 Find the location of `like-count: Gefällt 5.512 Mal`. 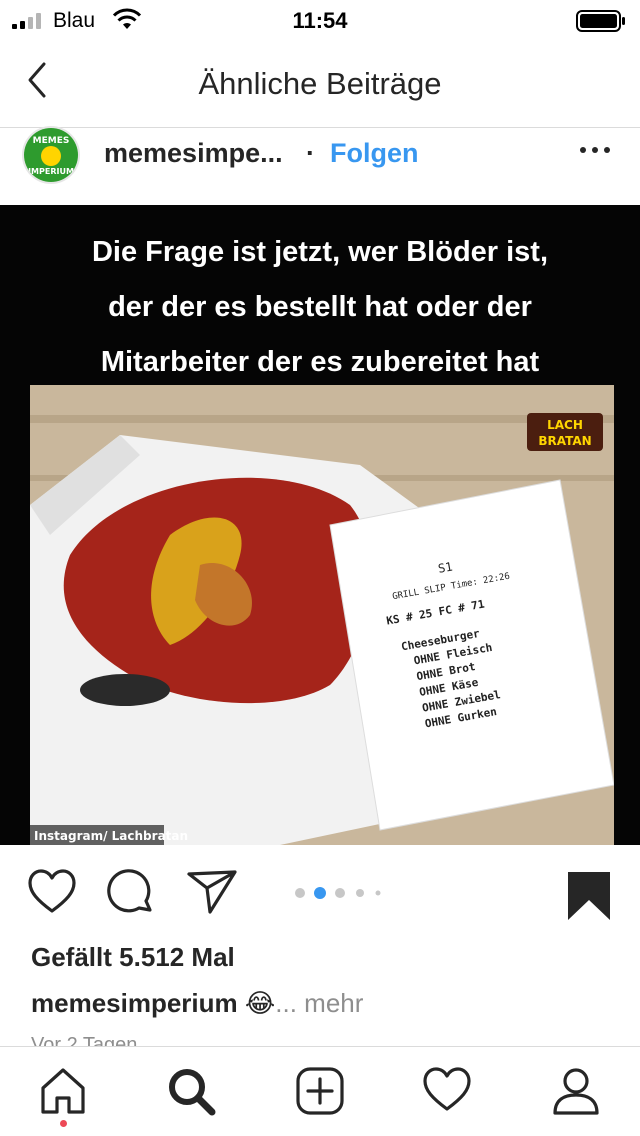

like-count: Gefällt 5.512 Mal is located at coordinates (133, 957).